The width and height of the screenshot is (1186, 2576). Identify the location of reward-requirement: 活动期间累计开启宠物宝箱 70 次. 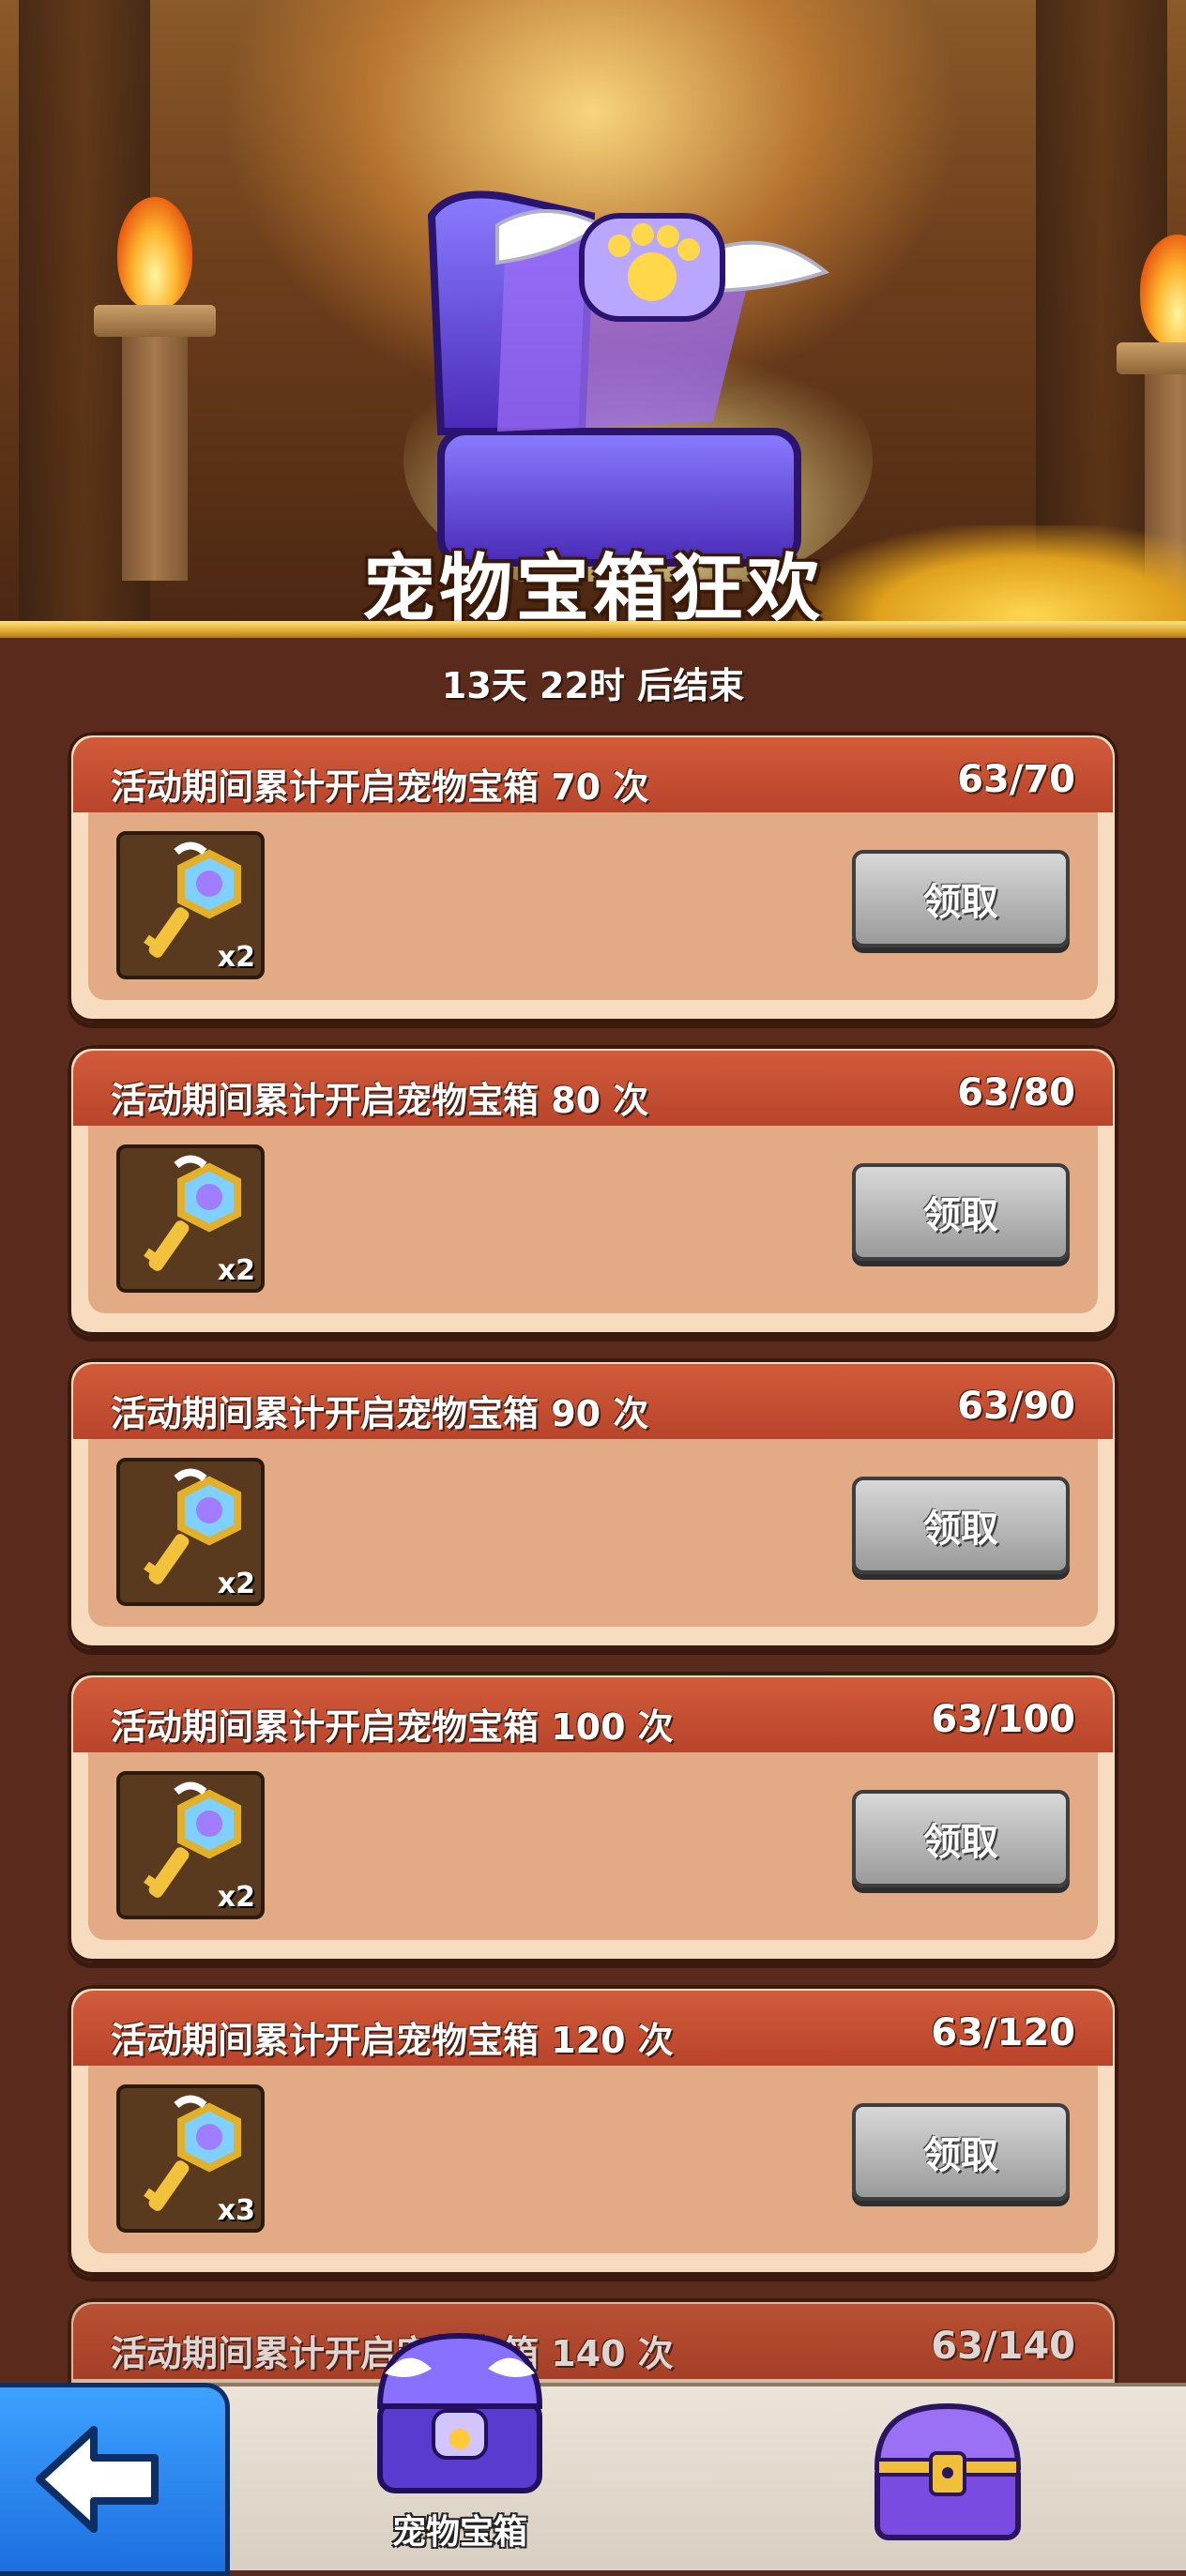
(380, 787).